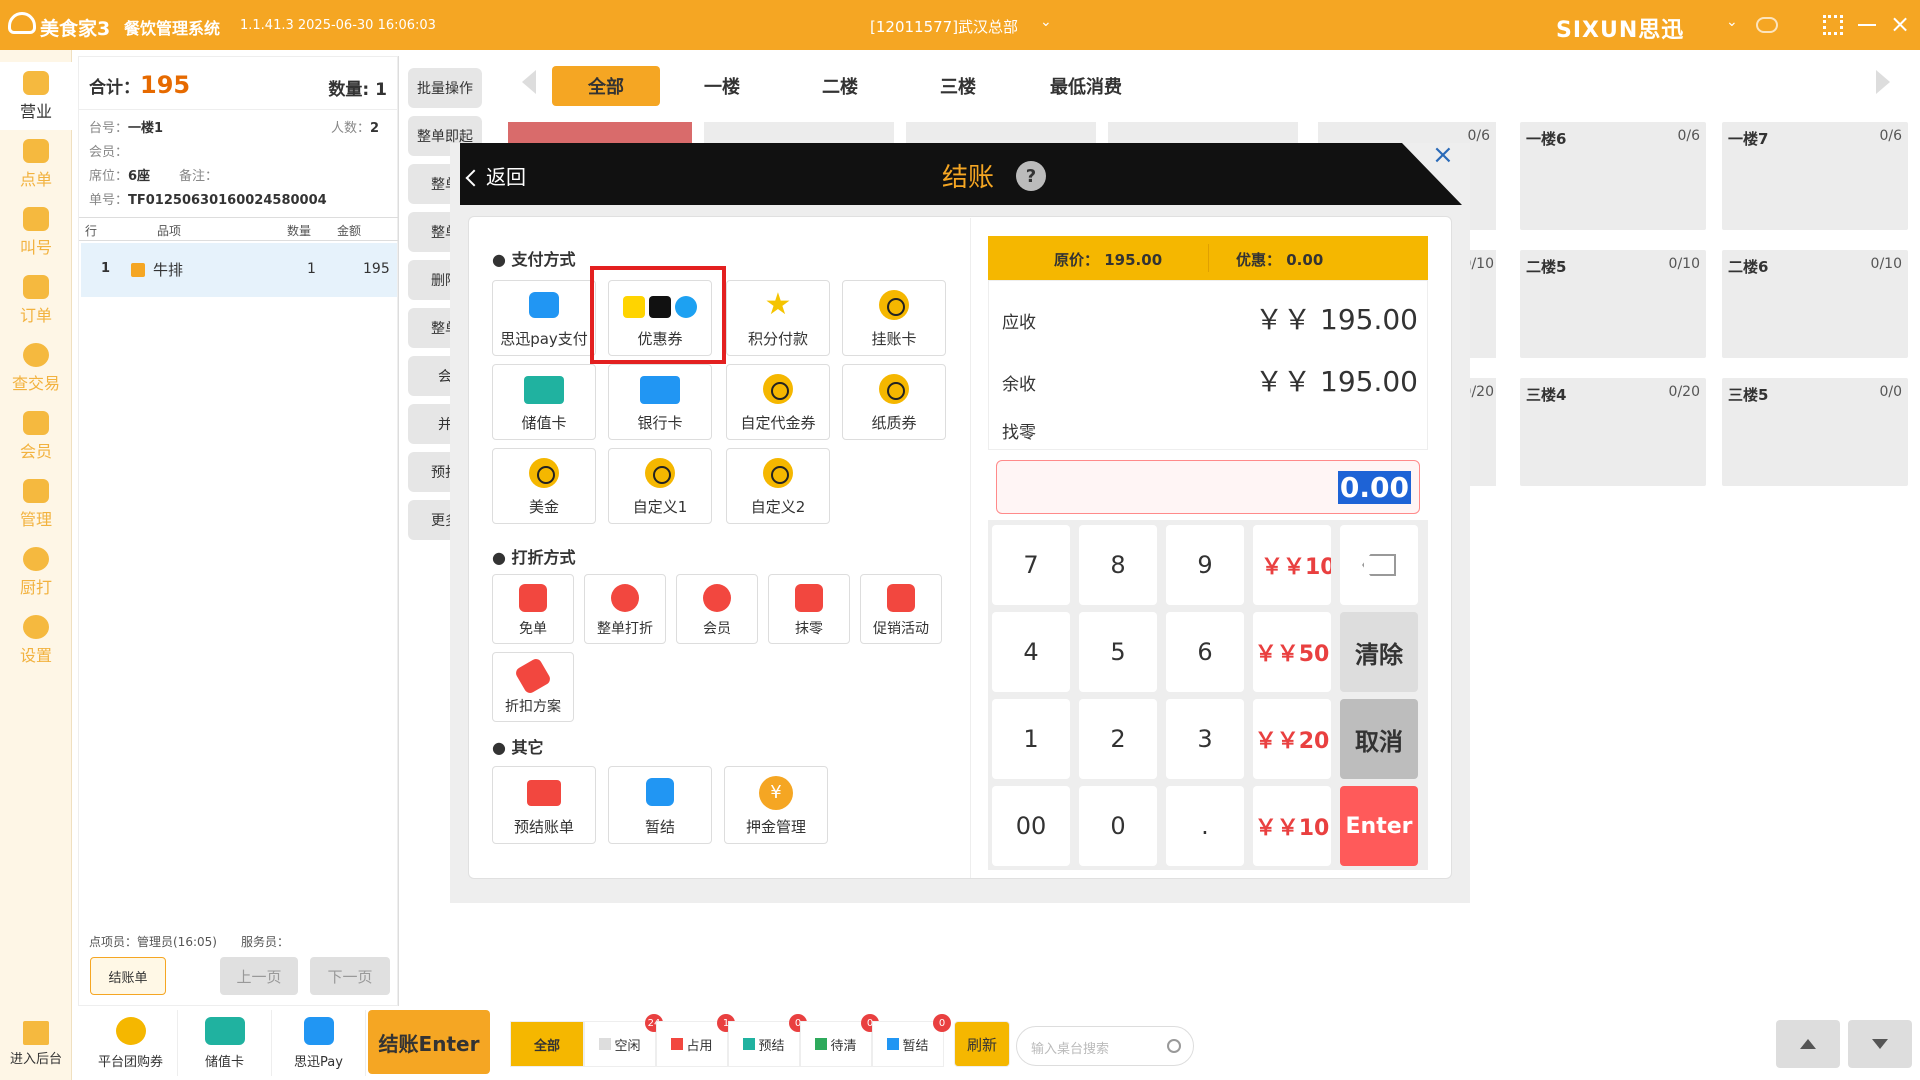 This screenshot has width=1920, height=1080. What do you see at coordinates (894, 402) in the screenshot?
I see `pay-paper-voucher-button: 纸质券` at bounding box center [894, 402].